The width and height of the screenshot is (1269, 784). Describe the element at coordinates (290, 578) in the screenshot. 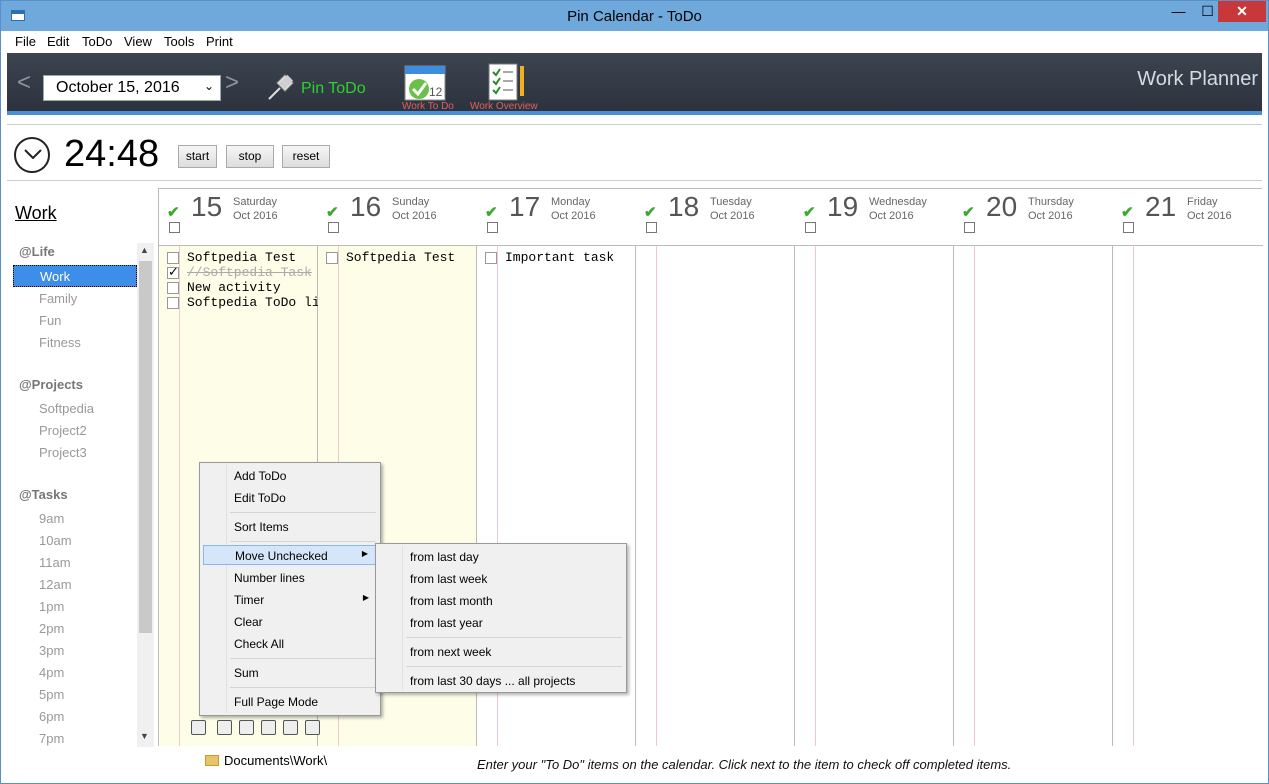

I see `menu-number-lines: Number lines` at that location.